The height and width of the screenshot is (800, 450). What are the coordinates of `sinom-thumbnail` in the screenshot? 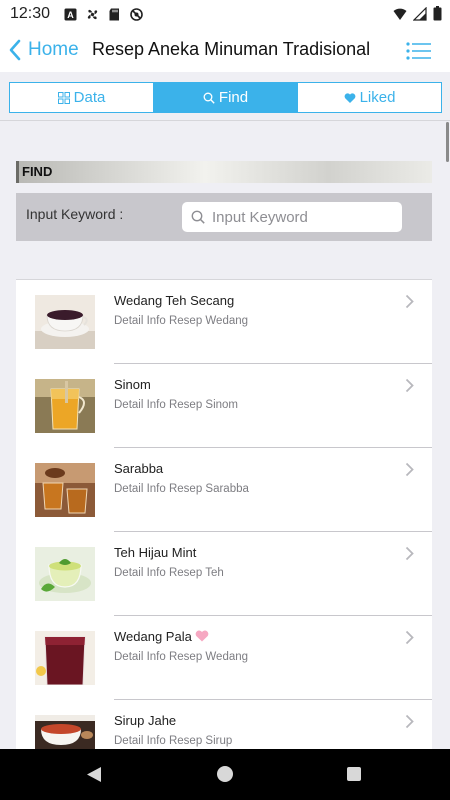 It's located at (65, 406).